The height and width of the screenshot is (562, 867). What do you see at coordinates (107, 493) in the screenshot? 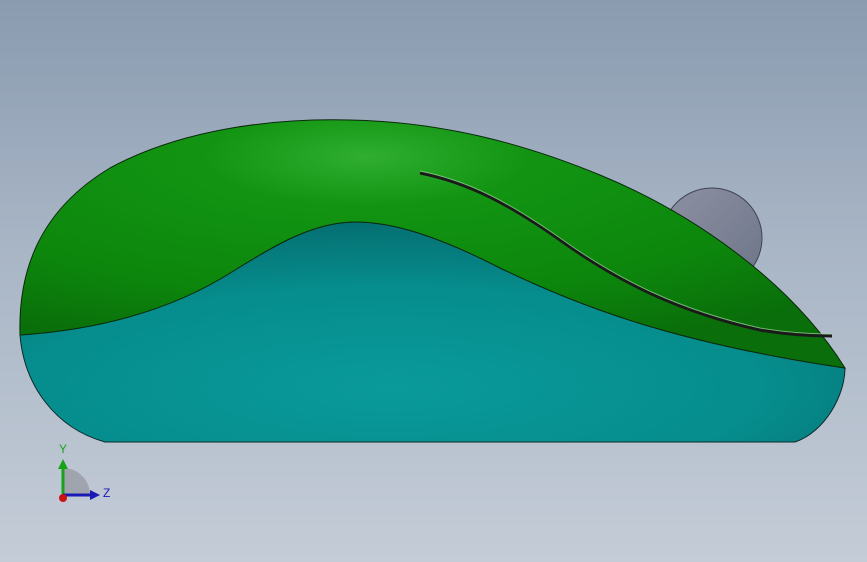
I see `z-axis-label: Z` at bounding box center [107, 493].